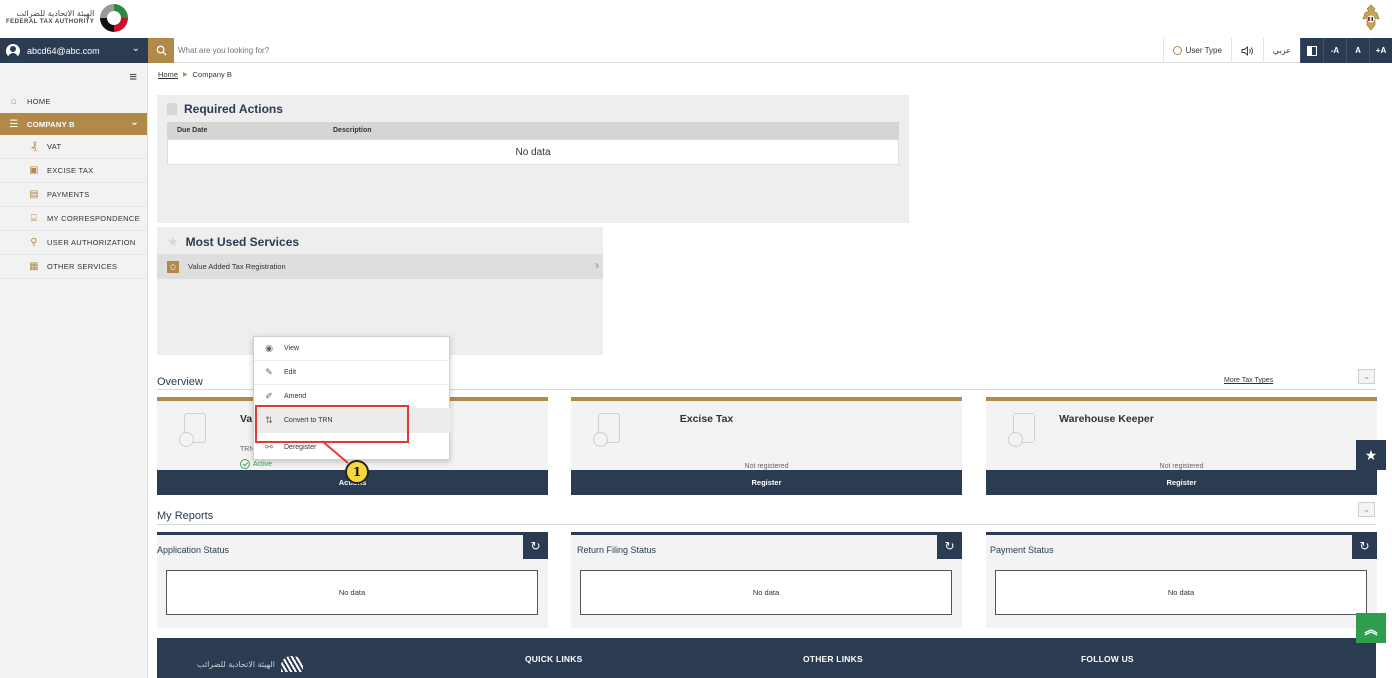  I want to click on step-number-badge: 1, so click(357, 472).